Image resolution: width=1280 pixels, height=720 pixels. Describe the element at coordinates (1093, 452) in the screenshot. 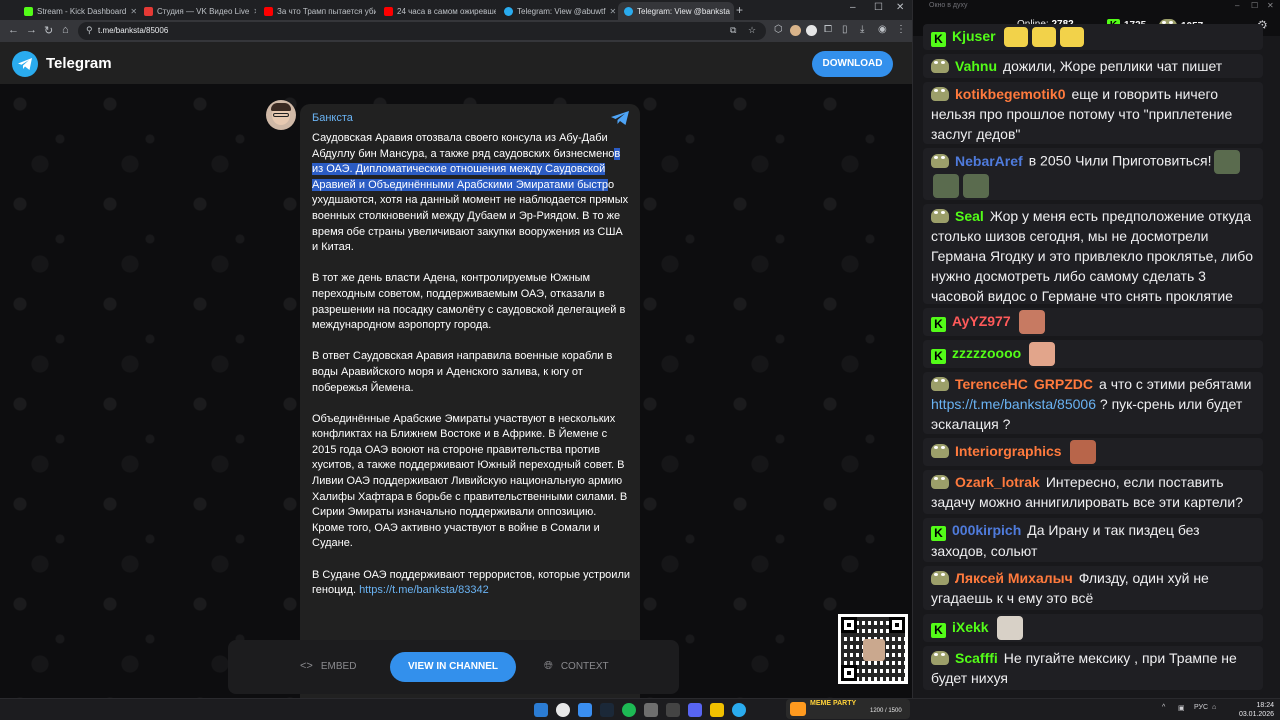

I see `chat-message: Interiorgraphics` at that location.